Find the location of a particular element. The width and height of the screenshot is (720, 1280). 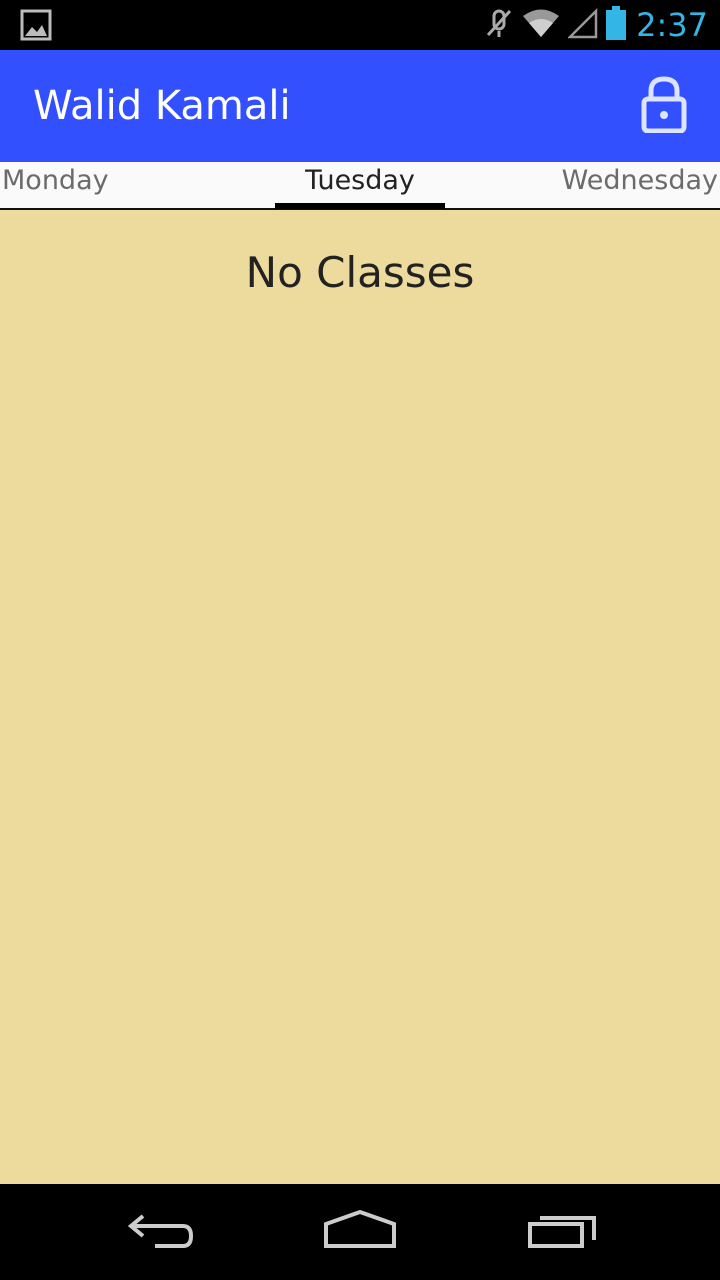

lock-button is located at coordinates (664, 106).